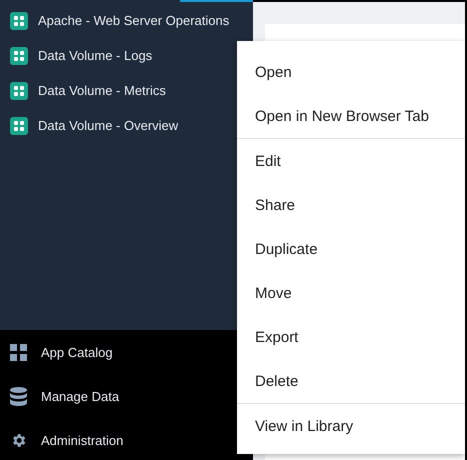 The width and height of the screenshot is (467, 460). What do you see at coordinates (18, 352) in the screenshot?
I see `grid-icon` at bounding box center [18, 352].